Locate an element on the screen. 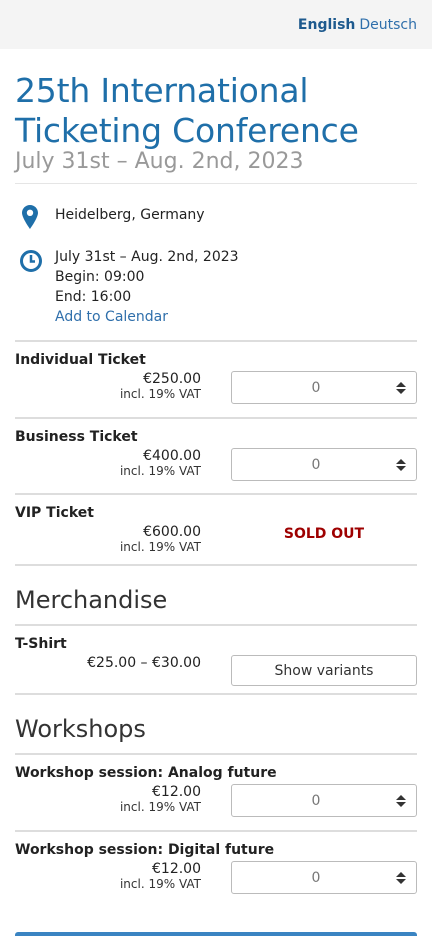 The height and width of the screenshot is (936, 432). price-block: €600.00 incl. 19% VAT is located at coordinates (160, 539).